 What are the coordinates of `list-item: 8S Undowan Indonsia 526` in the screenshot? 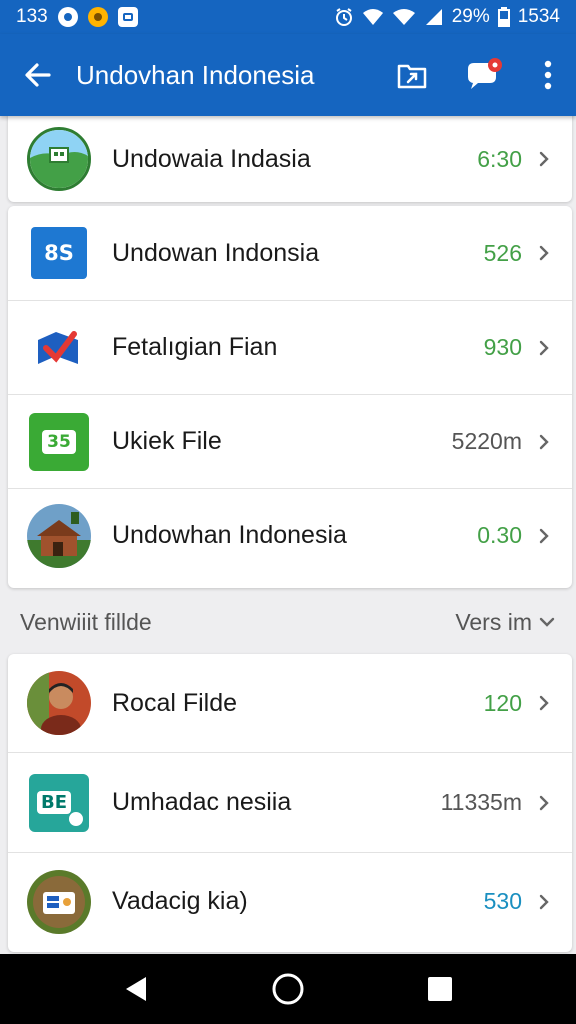 It's located at (290, 253).